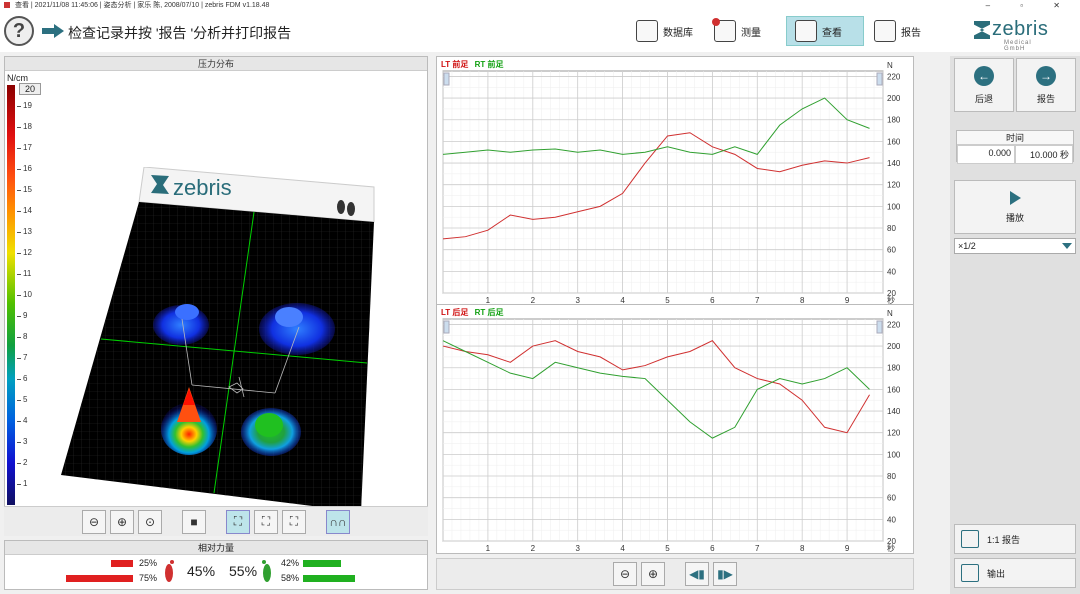  What do you see at coordinates (27, 210) in the screenshot?
I see `scale-tick-label: 14` at bounding box center [27, 210].